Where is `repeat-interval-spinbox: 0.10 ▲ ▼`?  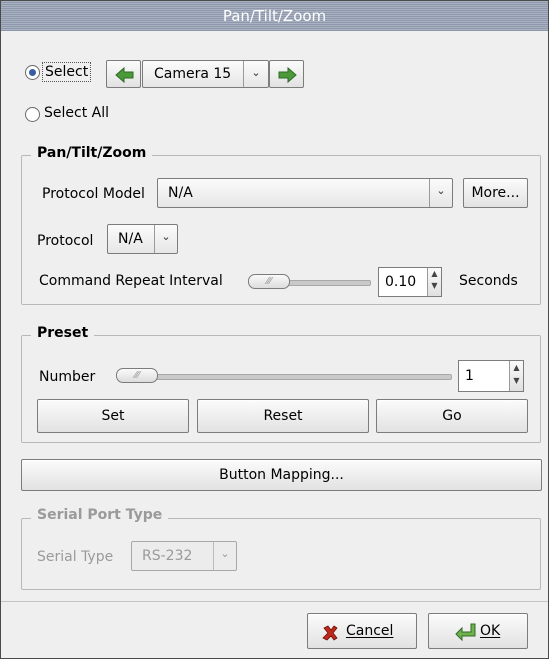 repeat-interval-spinbox: 0.10 ▲ ▼ is located at coordinates (410, 282).